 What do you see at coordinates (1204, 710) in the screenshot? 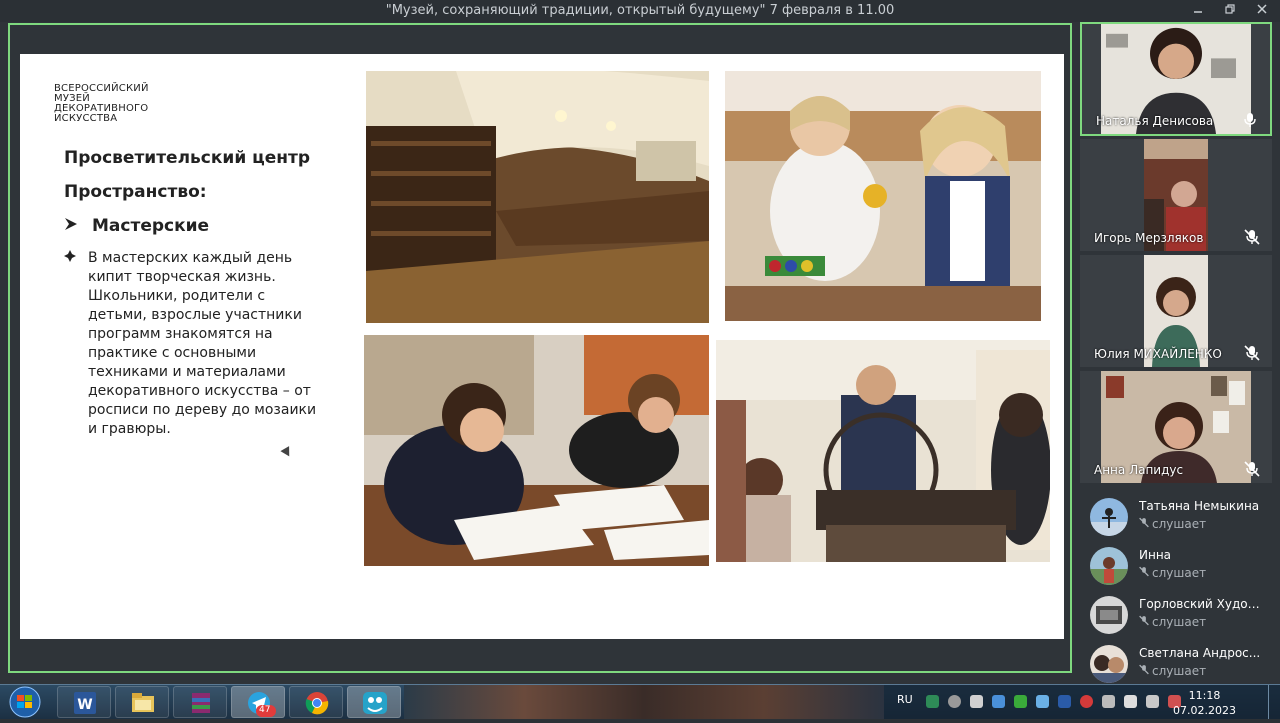
I see `clock-date: 07.02.2023` at bounding box center [1204, 710].